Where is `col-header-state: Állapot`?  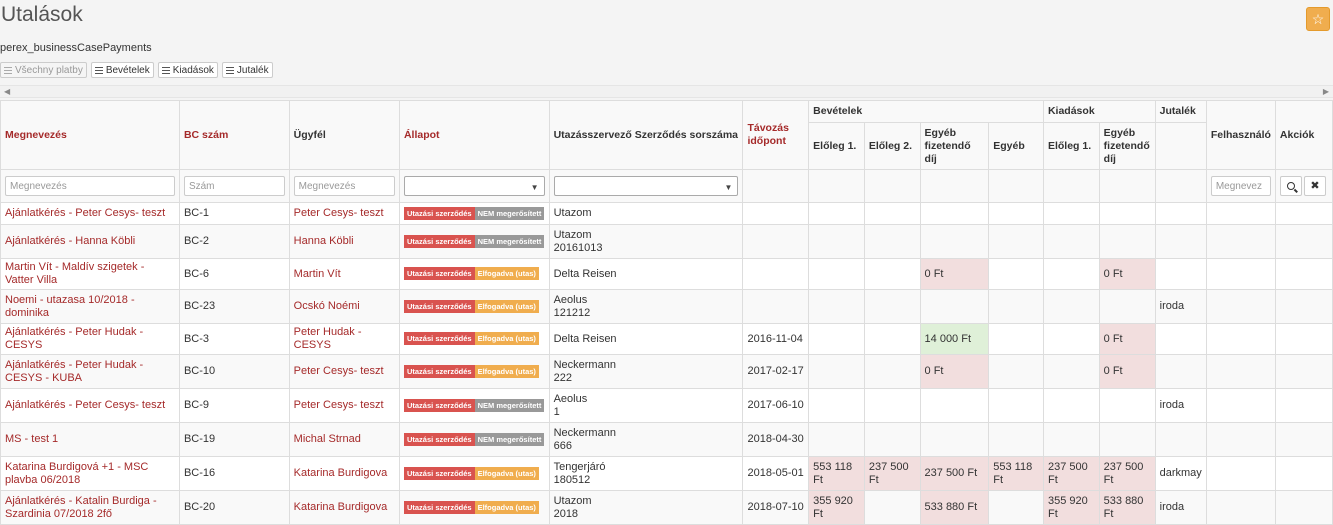
col-header-state: Állapot is located at coordinates (474, 135).